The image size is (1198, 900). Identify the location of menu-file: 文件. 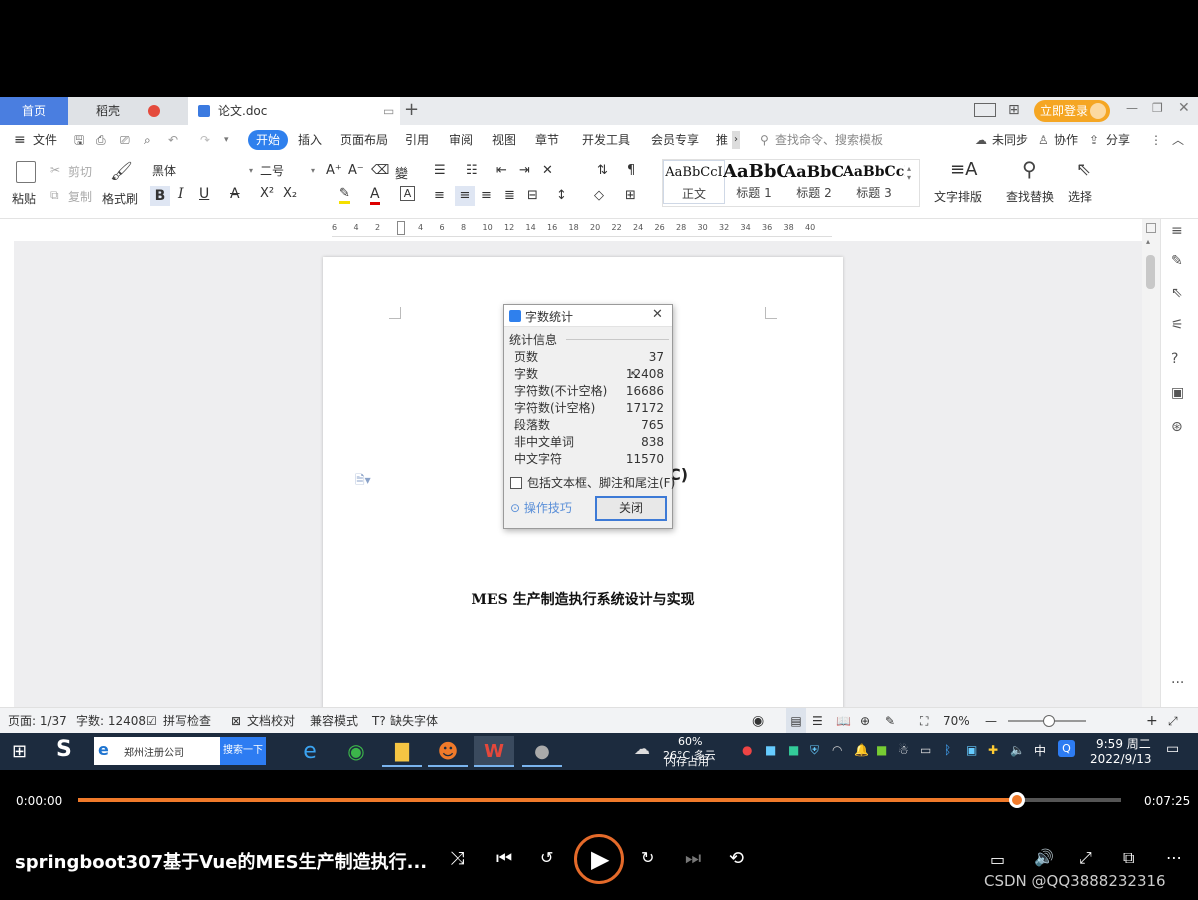
(45, 140).